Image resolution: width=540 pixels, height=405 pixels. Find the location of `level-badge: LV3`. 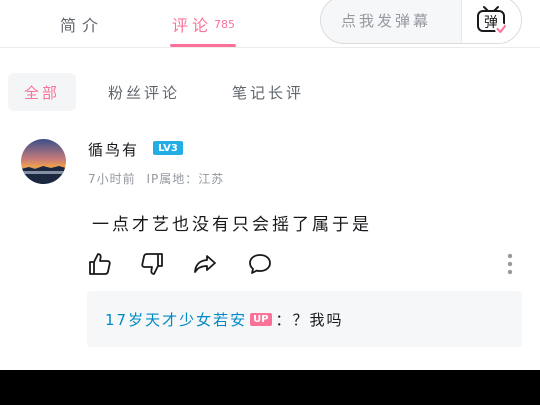

level-badge: LV3 is located at coordinates (168, 148).